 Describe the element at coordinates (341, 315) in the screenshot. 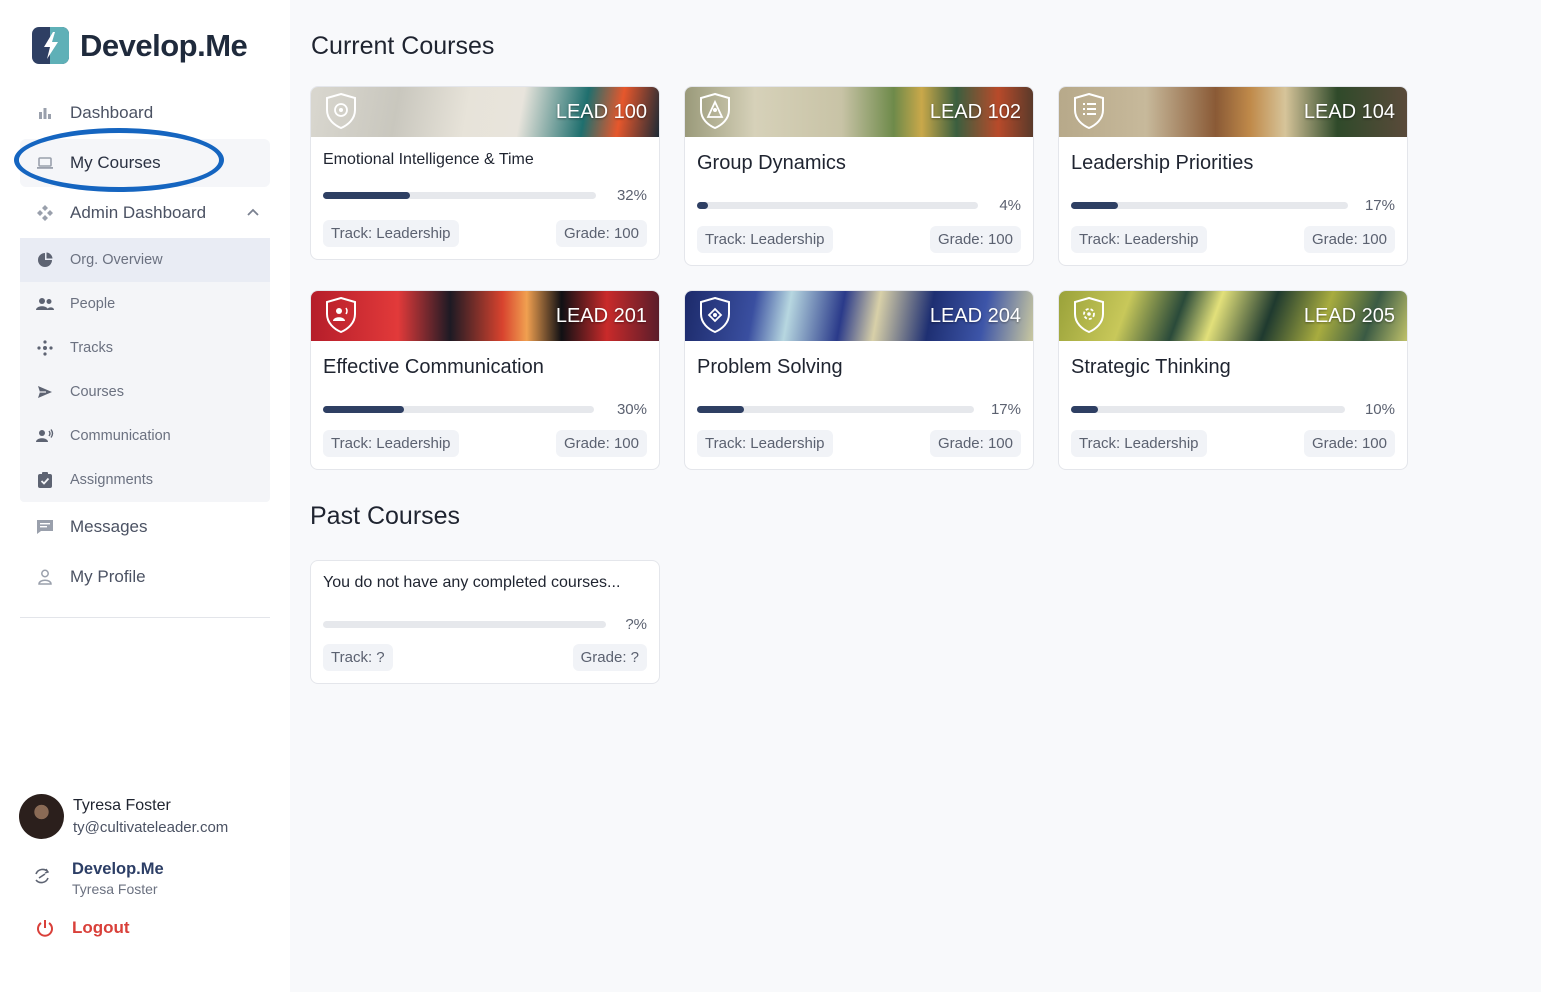

I see `speaker-shield-icon` at that location.